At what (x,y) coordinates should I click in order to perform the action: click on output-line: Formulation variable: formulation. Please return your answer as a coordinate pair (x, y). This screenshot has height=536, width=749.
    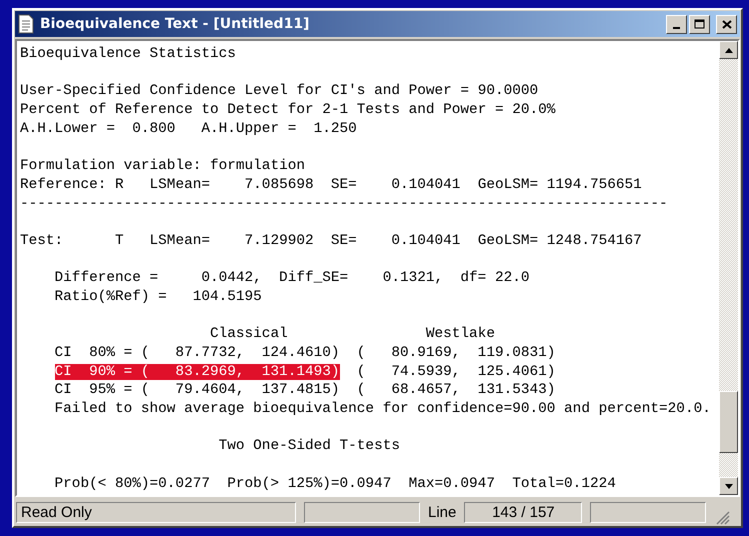
    Looking at the image, I should click on (162, 166).